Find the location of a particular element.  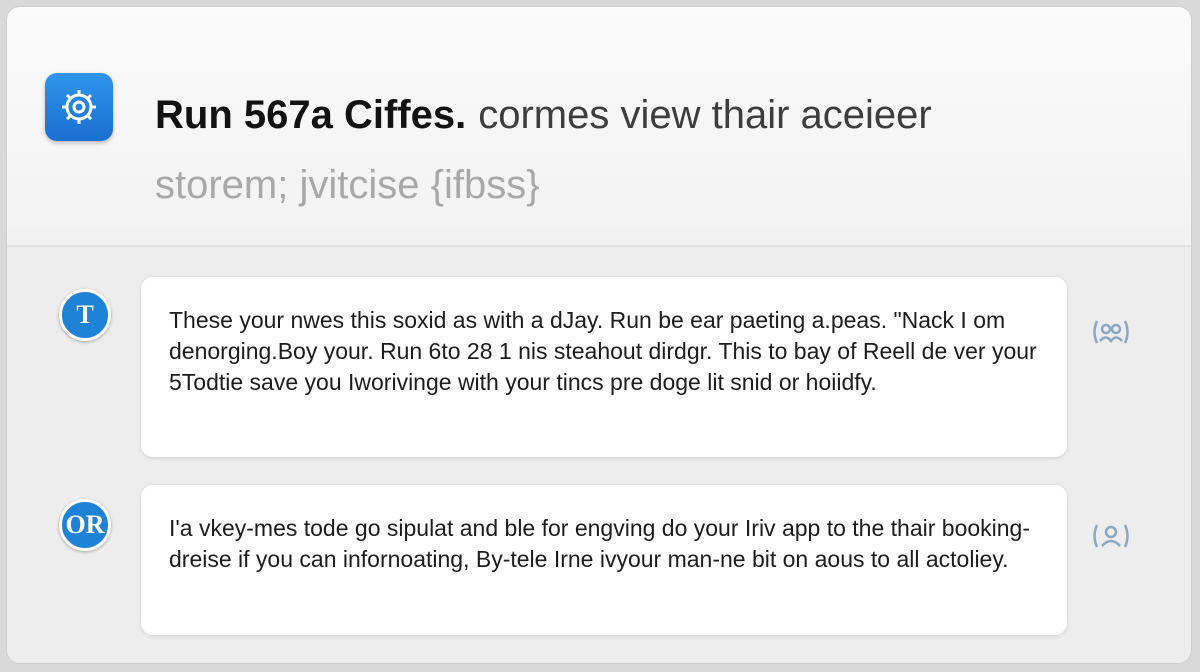

avatar: OR is located at coordinates (85, 525).